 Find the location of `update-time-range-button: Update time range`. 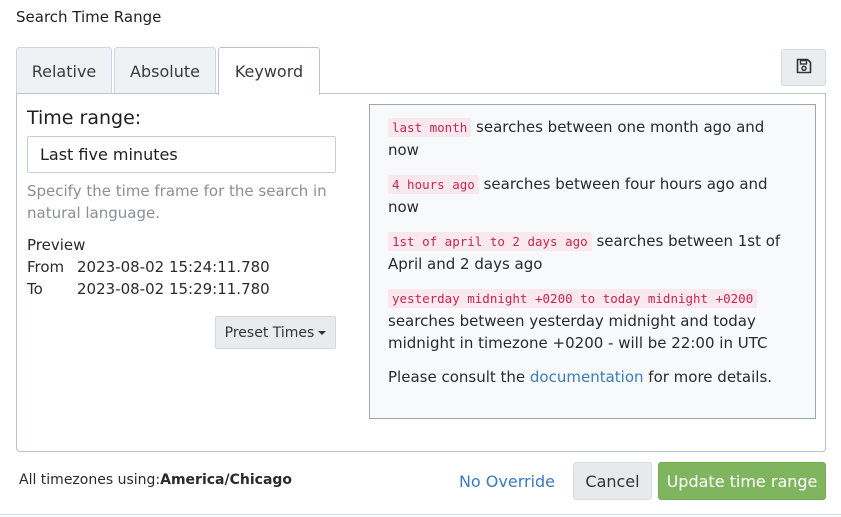

update-time-range-button: Update time range is located at coordinates (742, 481).